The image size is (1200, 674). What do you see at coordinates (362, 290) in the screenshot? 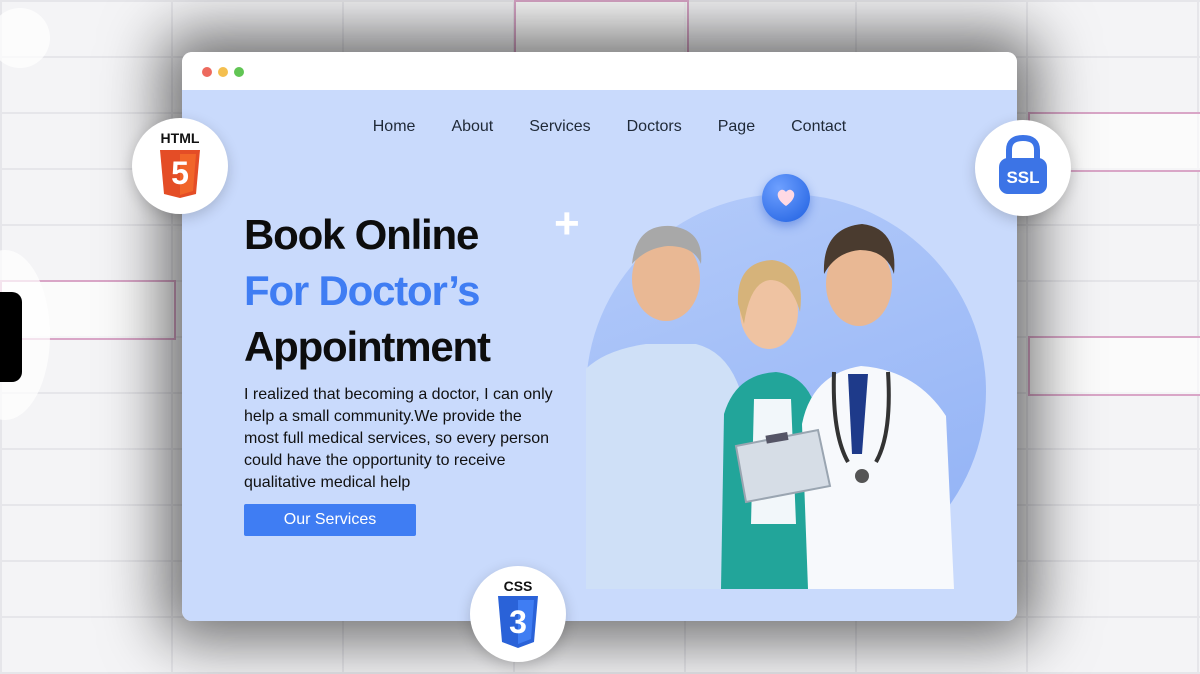
I see `hero-title-line2: For Doctor’s` at bounding box center [362, 290].